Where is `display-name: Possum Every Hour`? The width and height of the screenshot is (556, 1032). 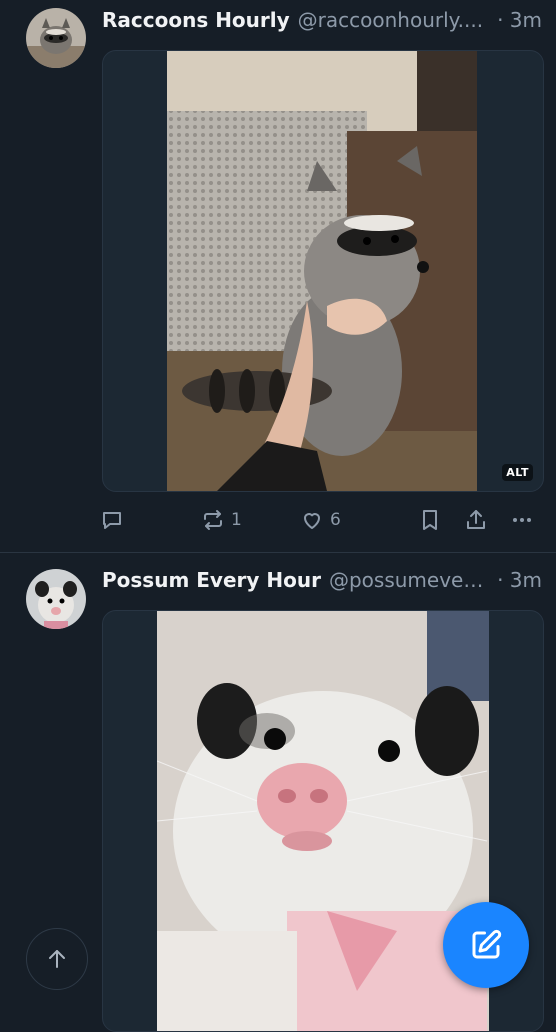
display-name: Possum Every Hour is located at coordinates (211, 580).